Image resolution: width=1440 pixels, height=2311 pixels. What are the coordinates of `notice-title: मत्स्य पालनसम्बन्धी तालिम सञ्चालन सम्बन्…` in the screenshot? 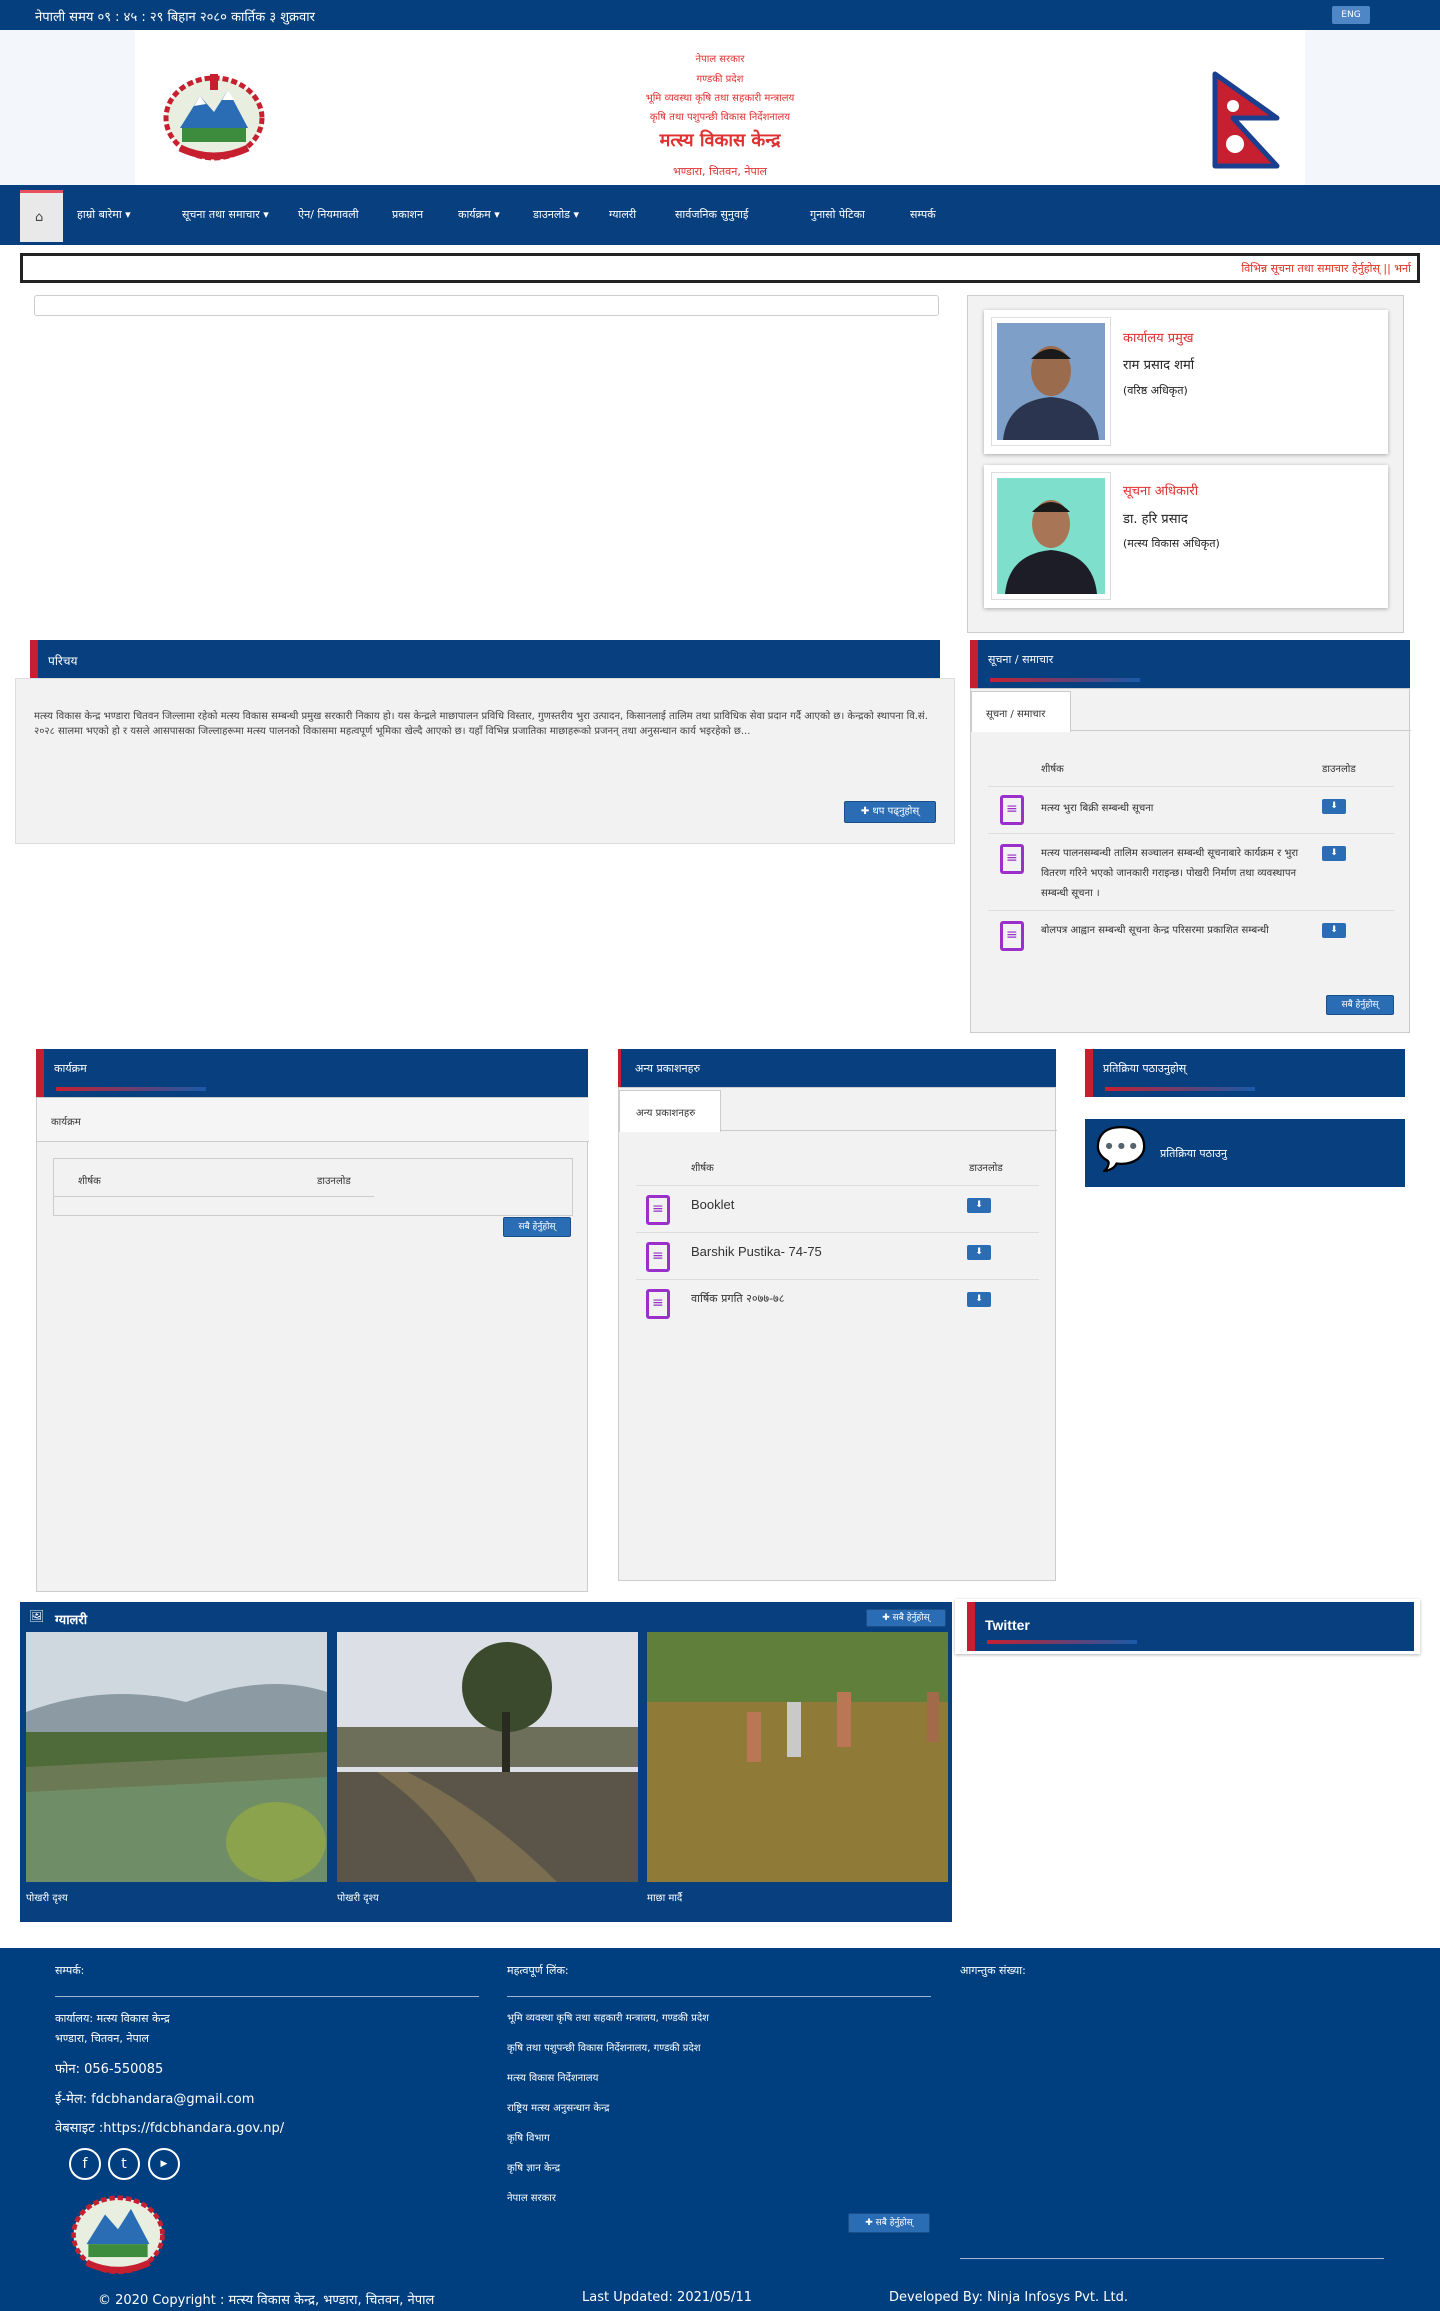 It's located at (1171, 874).